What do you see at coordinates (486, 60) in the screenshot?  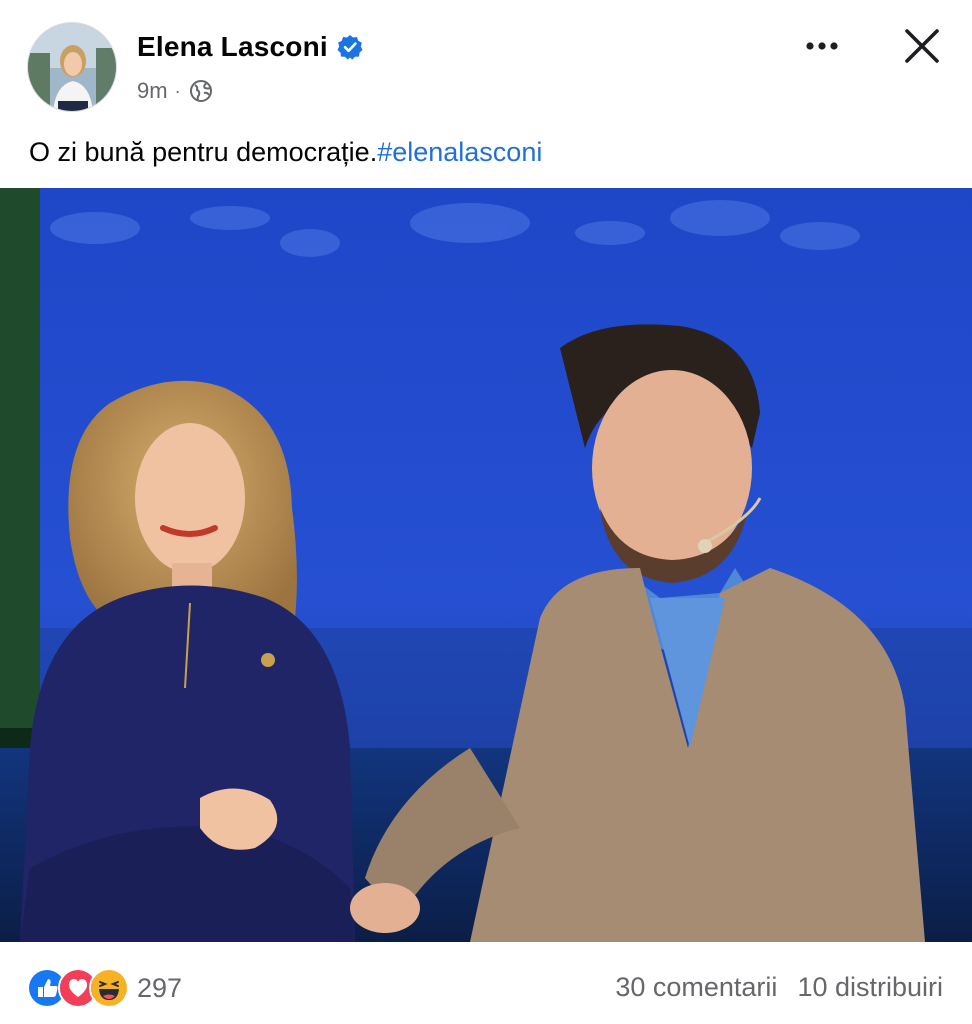 I see `post-header: Elena Lasconi 9m ·` at bounding box center [486, 60].